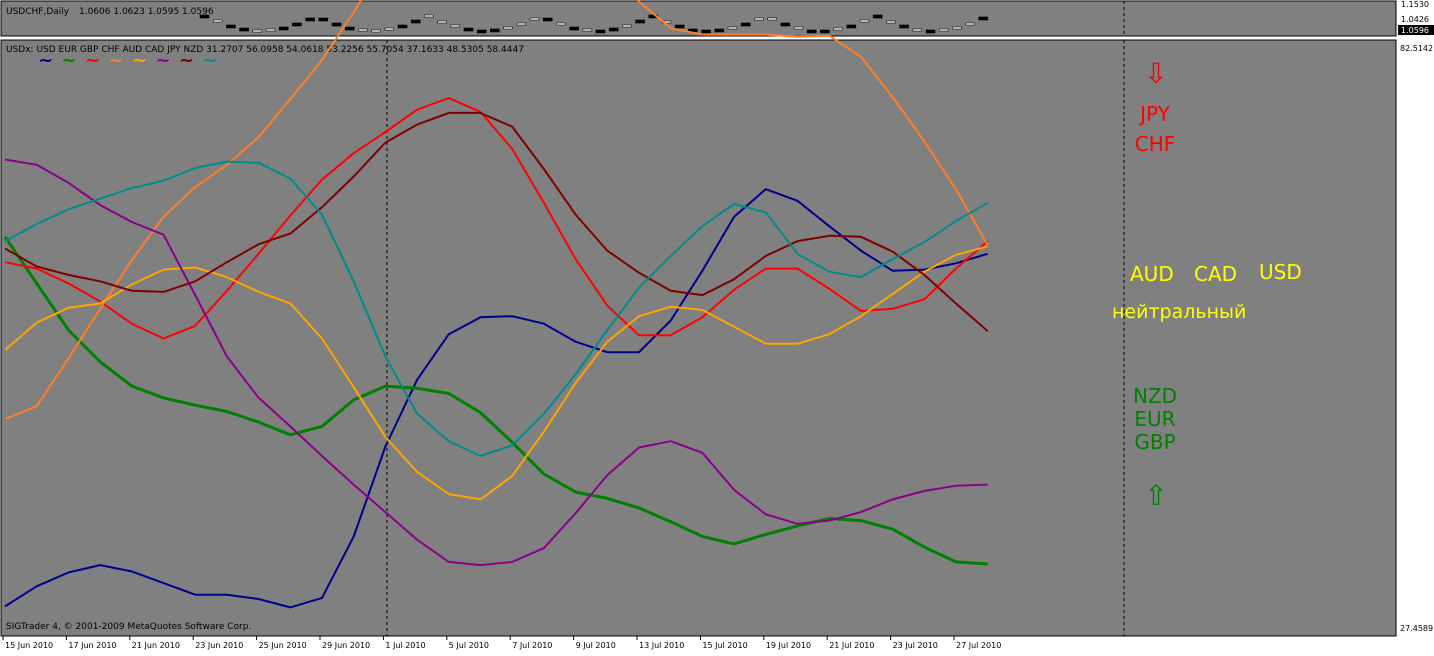 The image size is (1434, 656). I want to click on x-tick-label: 23 Jul 2010, so click(915, 645).